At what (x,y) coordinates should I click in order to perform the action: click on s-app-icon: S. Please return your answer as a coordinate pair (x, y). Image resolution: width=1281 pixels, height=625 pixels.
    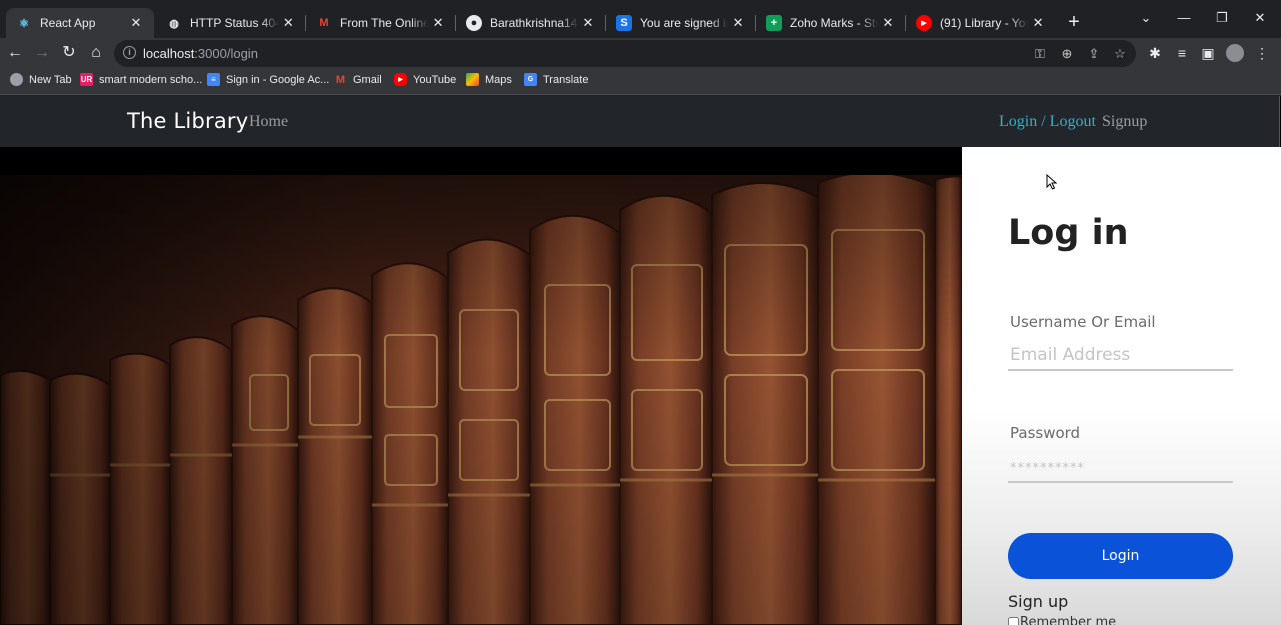
    Looking at the image, I should click on (624, 23).